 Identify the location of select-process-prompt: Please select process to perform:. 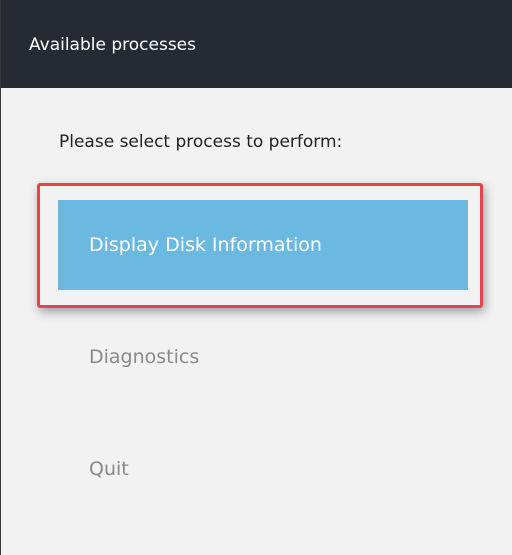
(201, 142).